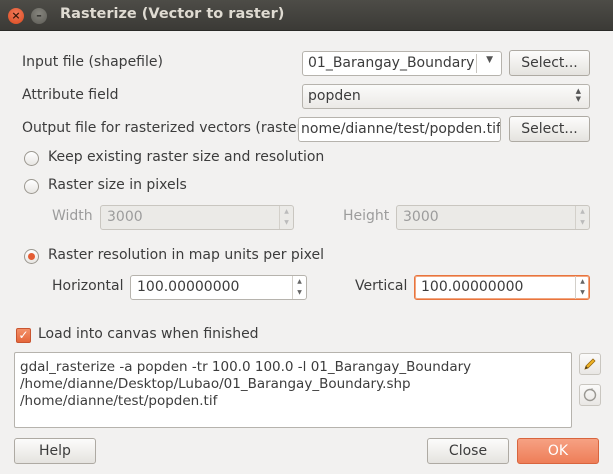  I want to click on horizontal-label: Horizontal, so click(88, 286).